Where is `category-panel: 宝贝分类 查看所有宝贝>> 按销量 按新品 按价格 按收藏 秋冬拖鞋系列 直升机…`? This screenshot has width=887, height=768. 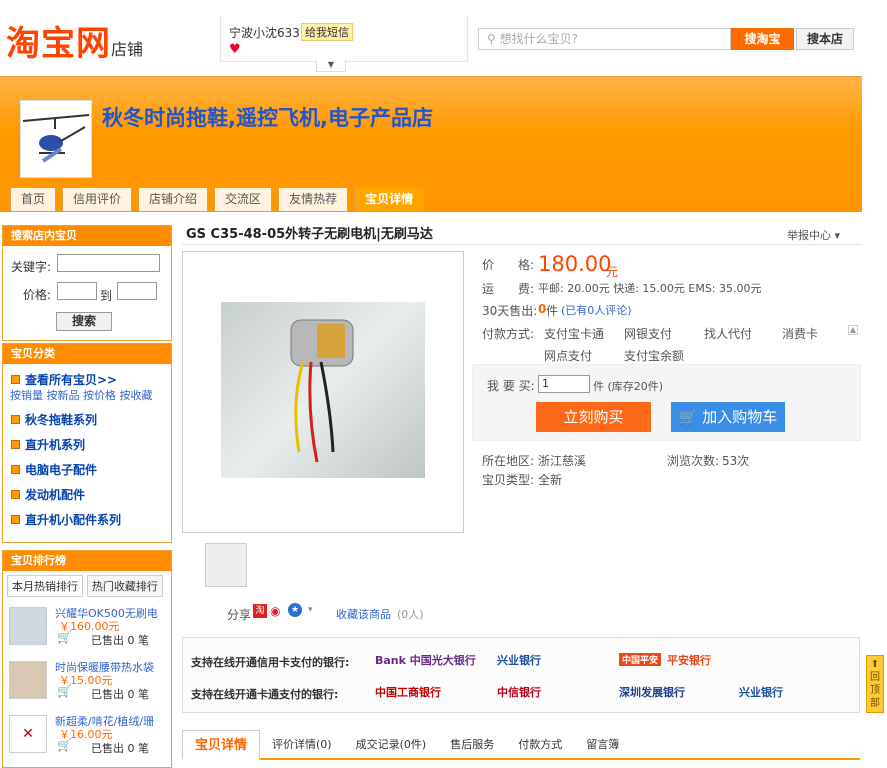 category-panel: 宝贝分类 查看所有宝贝>> 按销量 按新品 按价格 按收藏 秋冬拖鞋系列 直升机… is located at coordinates (87, 443).